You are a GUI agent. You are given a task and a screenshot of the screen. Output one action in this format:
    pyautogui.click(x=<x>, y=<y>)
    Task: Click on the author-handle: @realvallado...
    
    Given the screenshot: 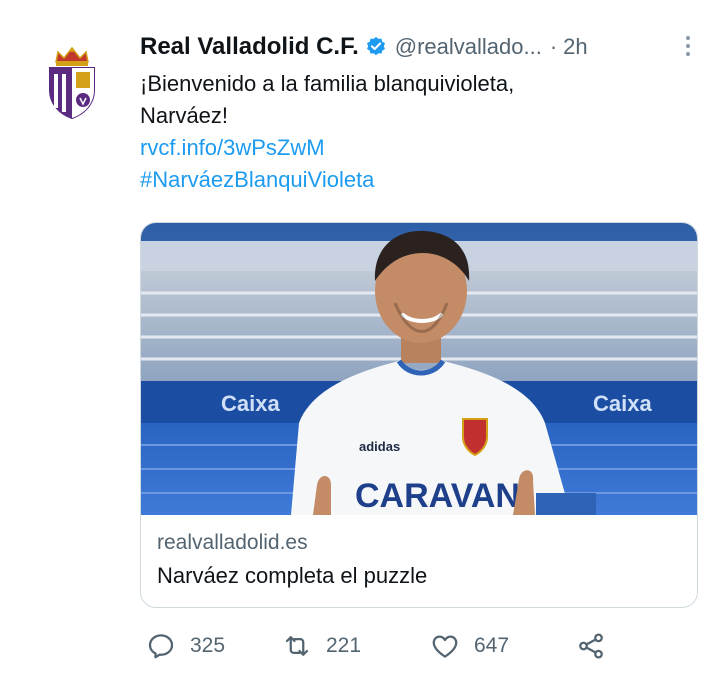 What is the action you would take?
    pyautogui.click(x=468, y=47)
    